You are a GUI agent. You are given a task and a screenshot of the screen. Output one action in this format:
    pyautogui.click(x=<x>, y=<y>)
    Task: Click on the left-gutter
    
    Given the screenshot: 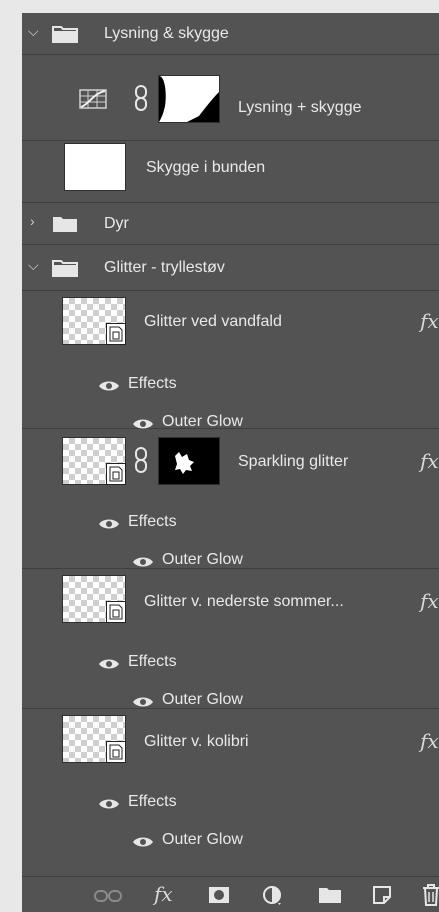 What is the action you would take?
    pyautogui.click(x=11, y=456)
    